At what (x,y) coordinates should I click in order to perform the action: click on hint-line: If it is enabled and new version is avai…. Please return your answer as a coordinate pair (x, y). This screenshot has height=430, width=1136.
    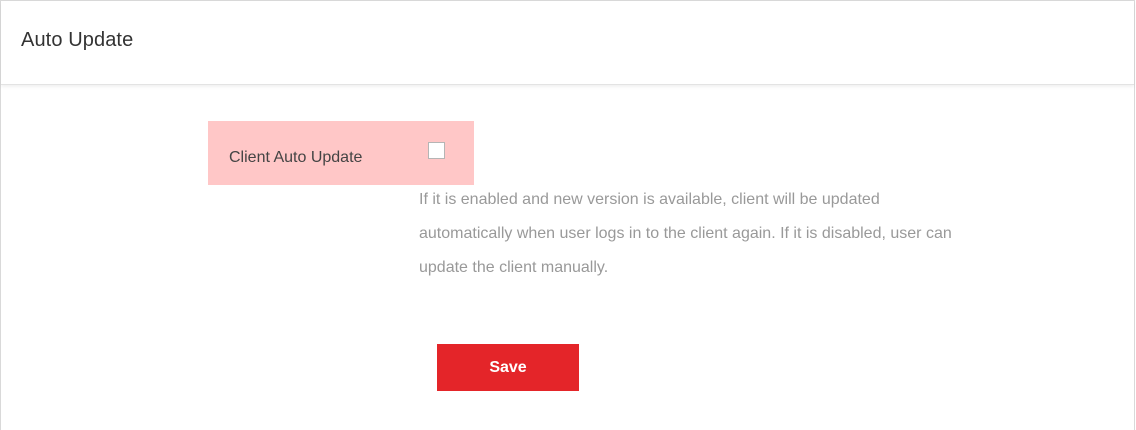
    Looking at the image, I should click on (649, 199).